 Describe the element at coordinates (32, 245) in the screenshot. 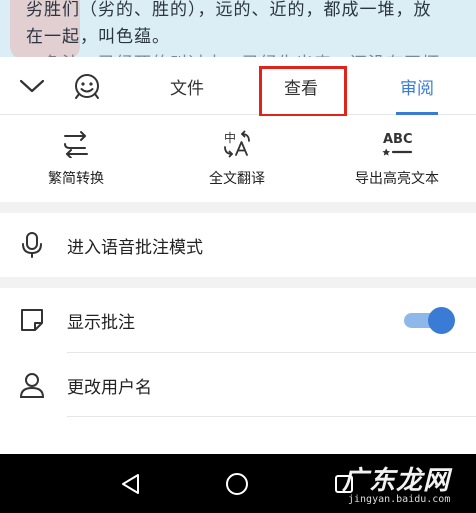

I see `microphone-icon` at that location.